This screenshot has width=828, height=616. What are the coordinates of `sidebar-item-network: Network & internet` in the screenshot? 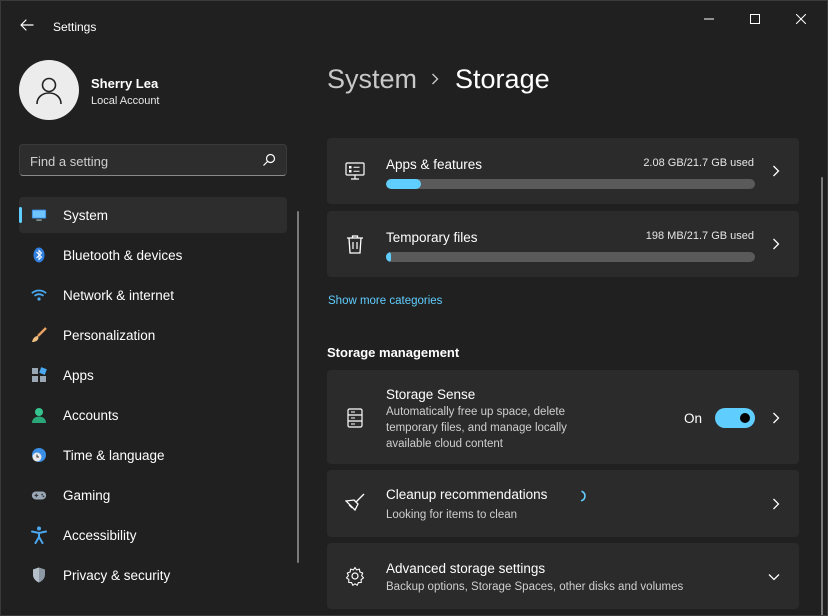 It's located at (153, 295).